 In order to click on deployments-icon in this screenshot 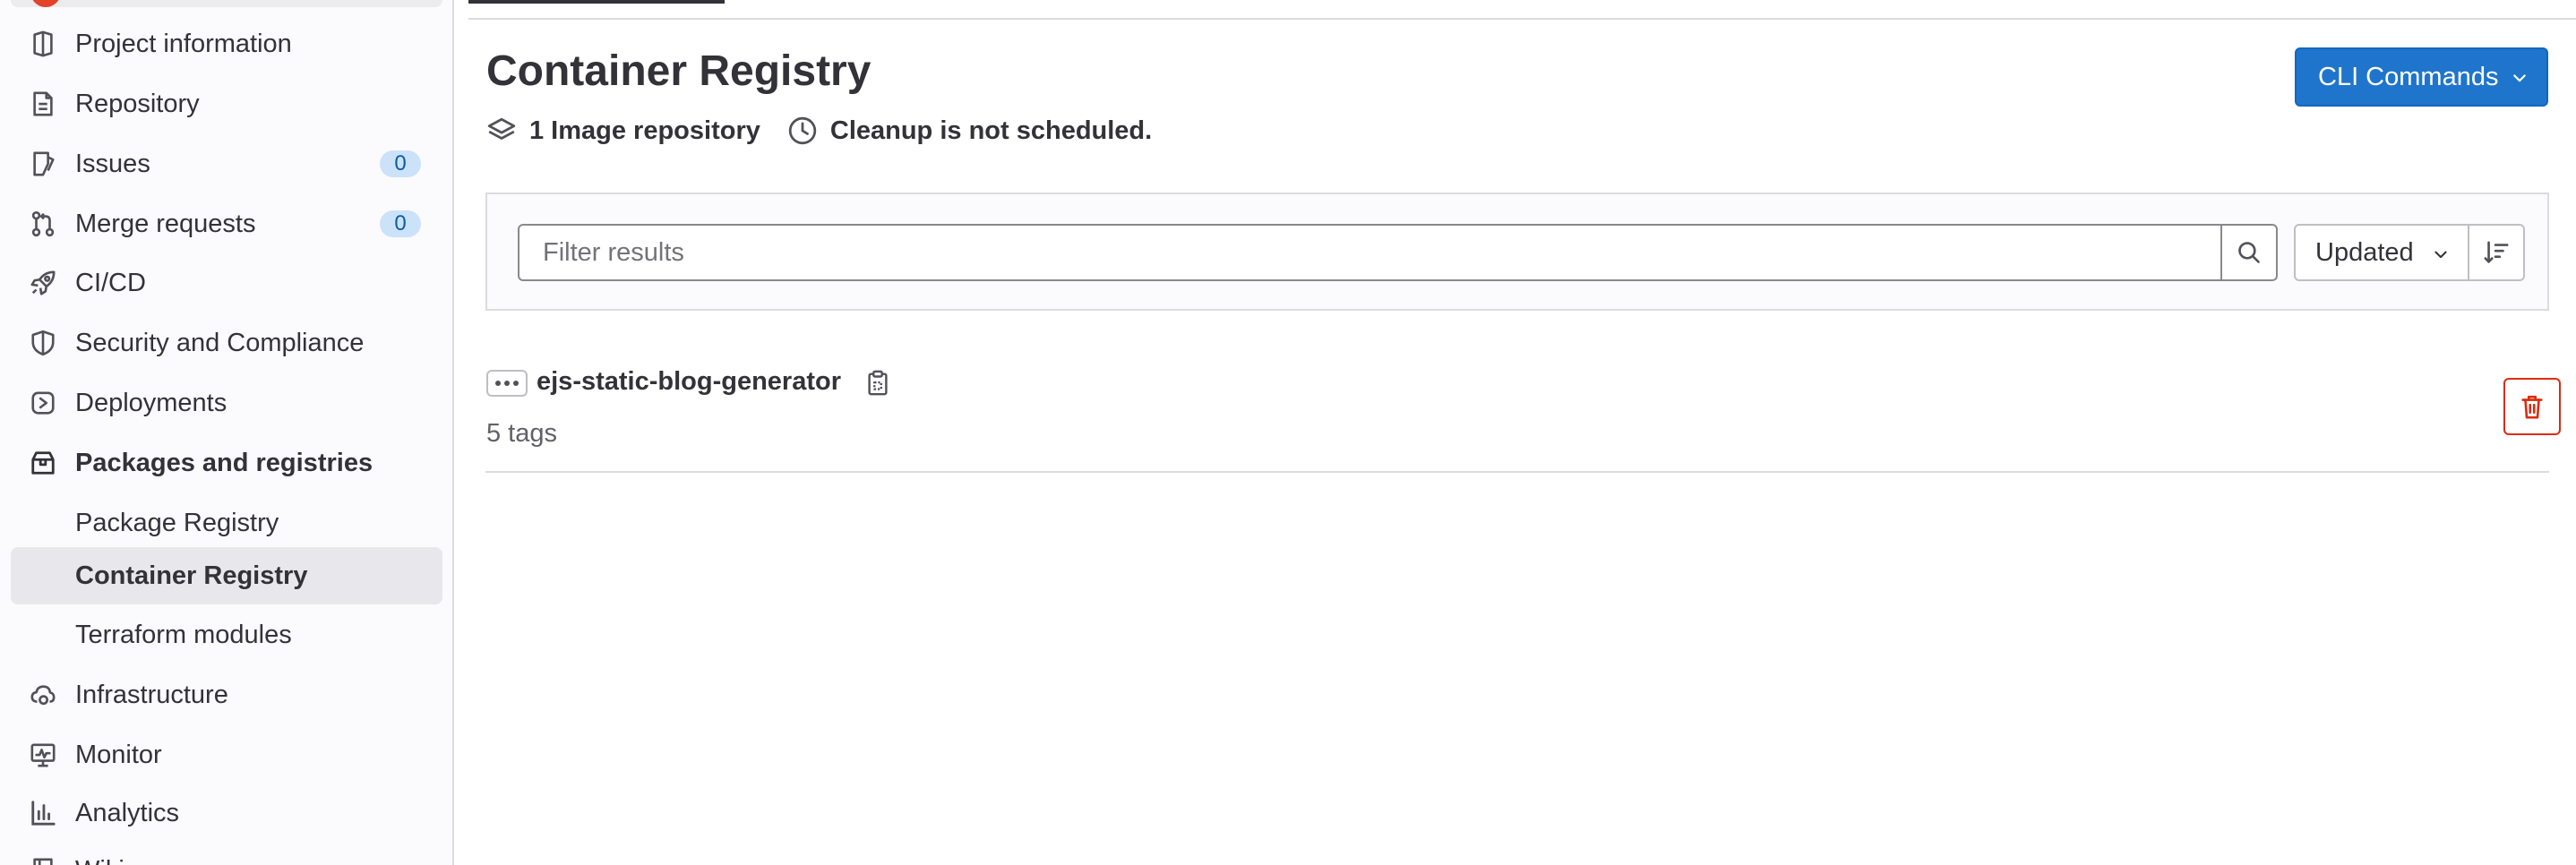, I will do `click(43, 403)`.